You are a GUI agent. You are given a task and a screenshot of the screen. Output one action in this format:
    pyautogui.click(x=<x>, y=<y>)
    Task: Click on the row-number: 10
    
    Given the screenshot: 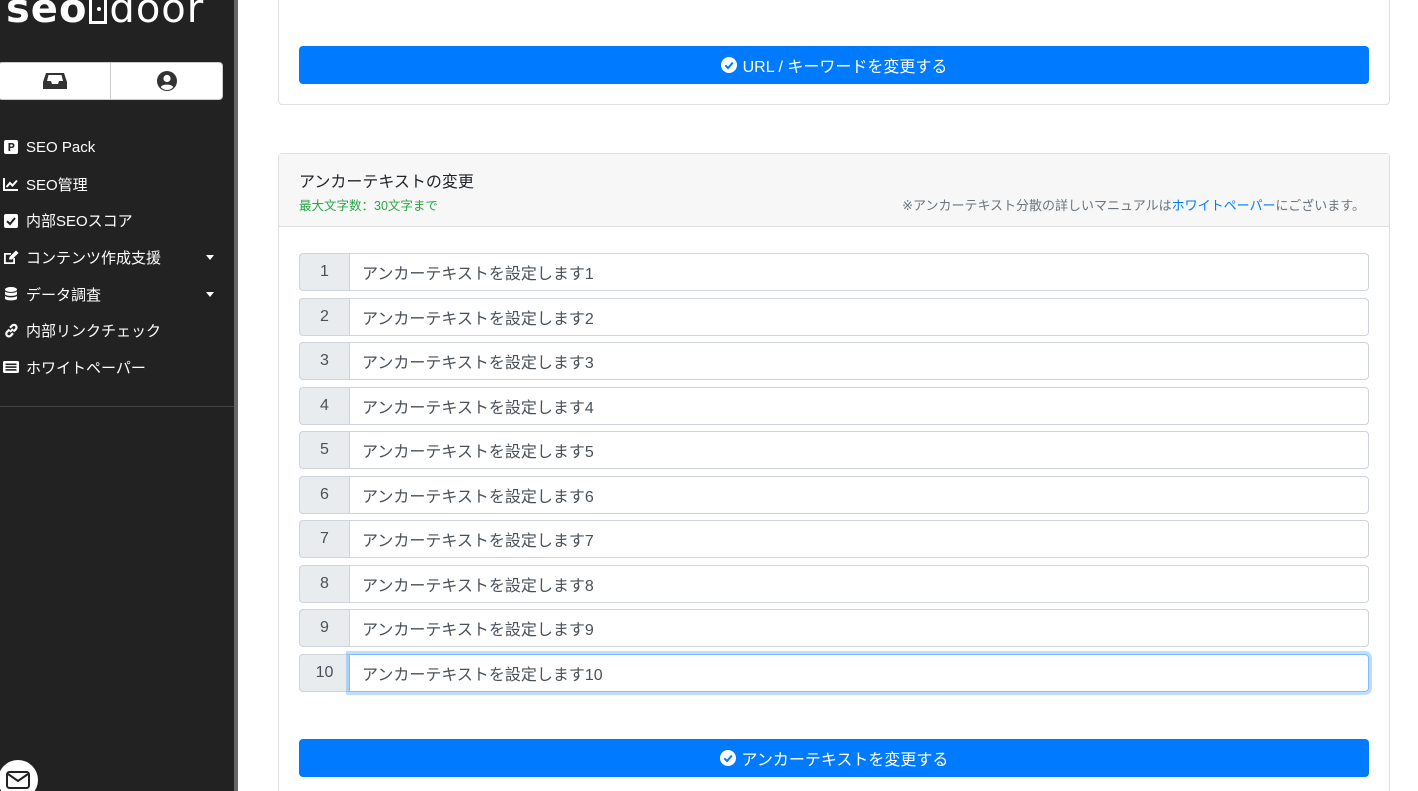 What is the action you would take?
    pyautogui.click(x=324, y=672)
    